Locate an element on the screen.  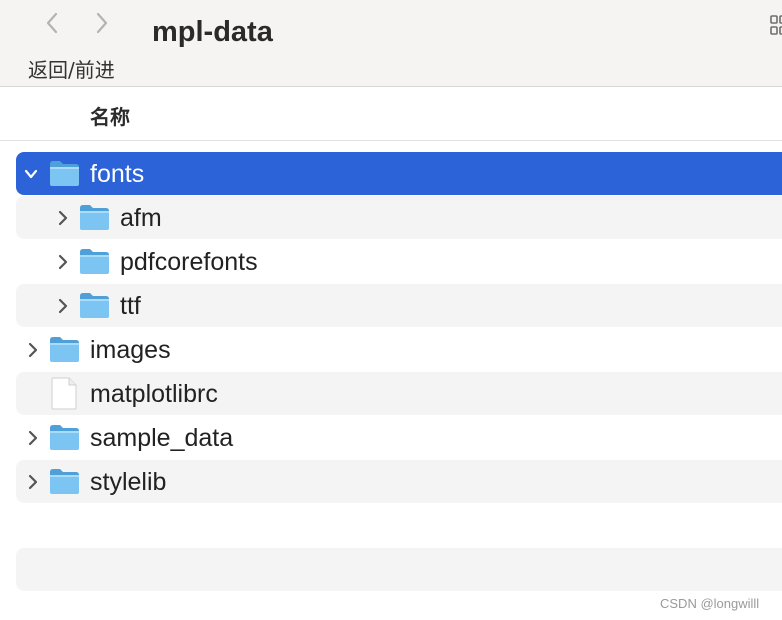
chevron-left-icon is located at coordinates (52, 23).